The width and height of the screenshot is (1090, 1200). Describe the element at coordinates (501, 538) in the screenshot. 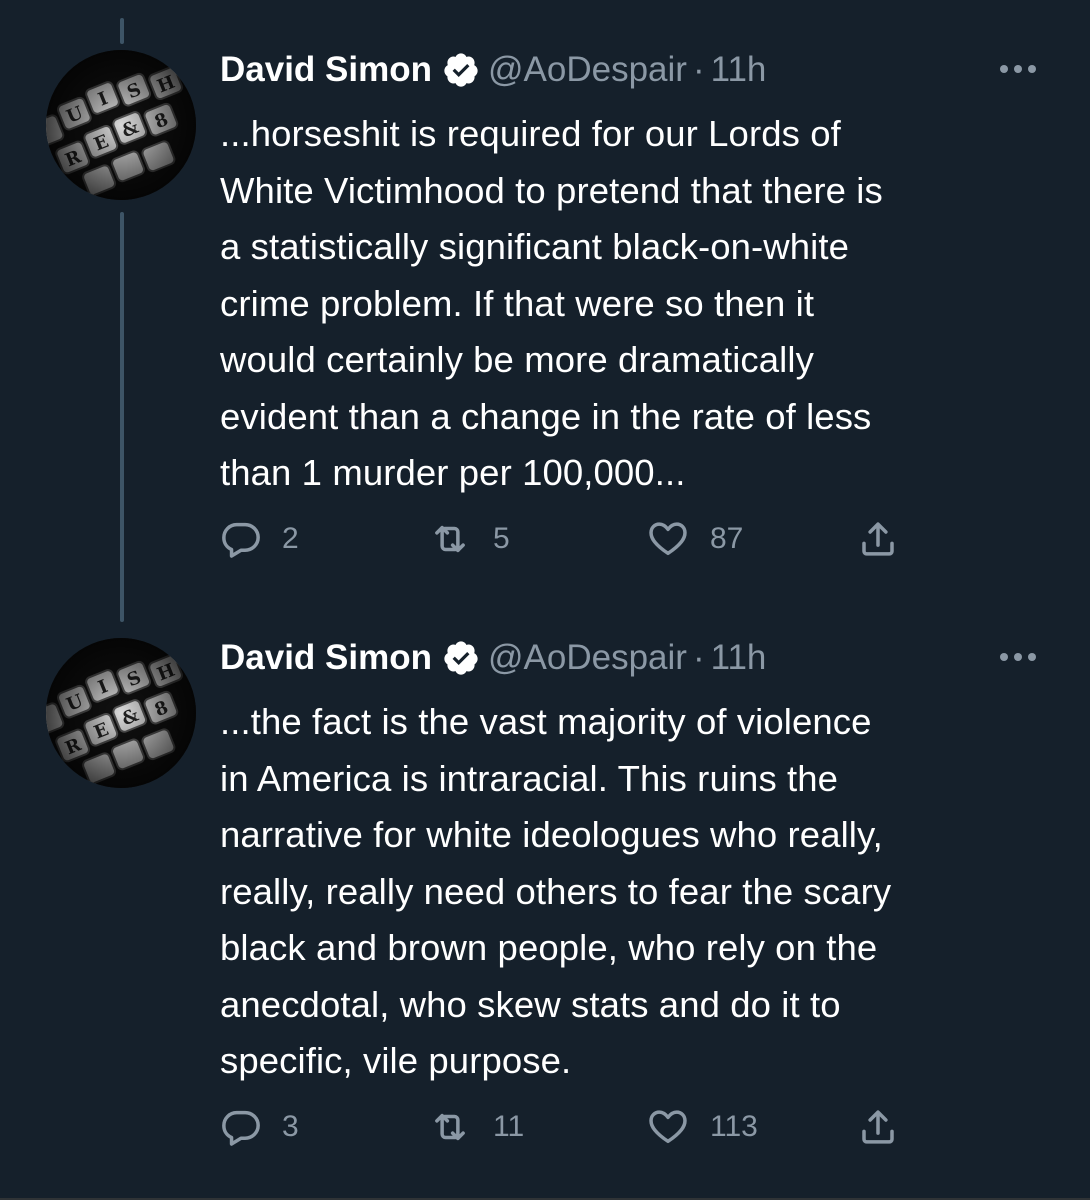

I see `retweet-count: 5` at that location.